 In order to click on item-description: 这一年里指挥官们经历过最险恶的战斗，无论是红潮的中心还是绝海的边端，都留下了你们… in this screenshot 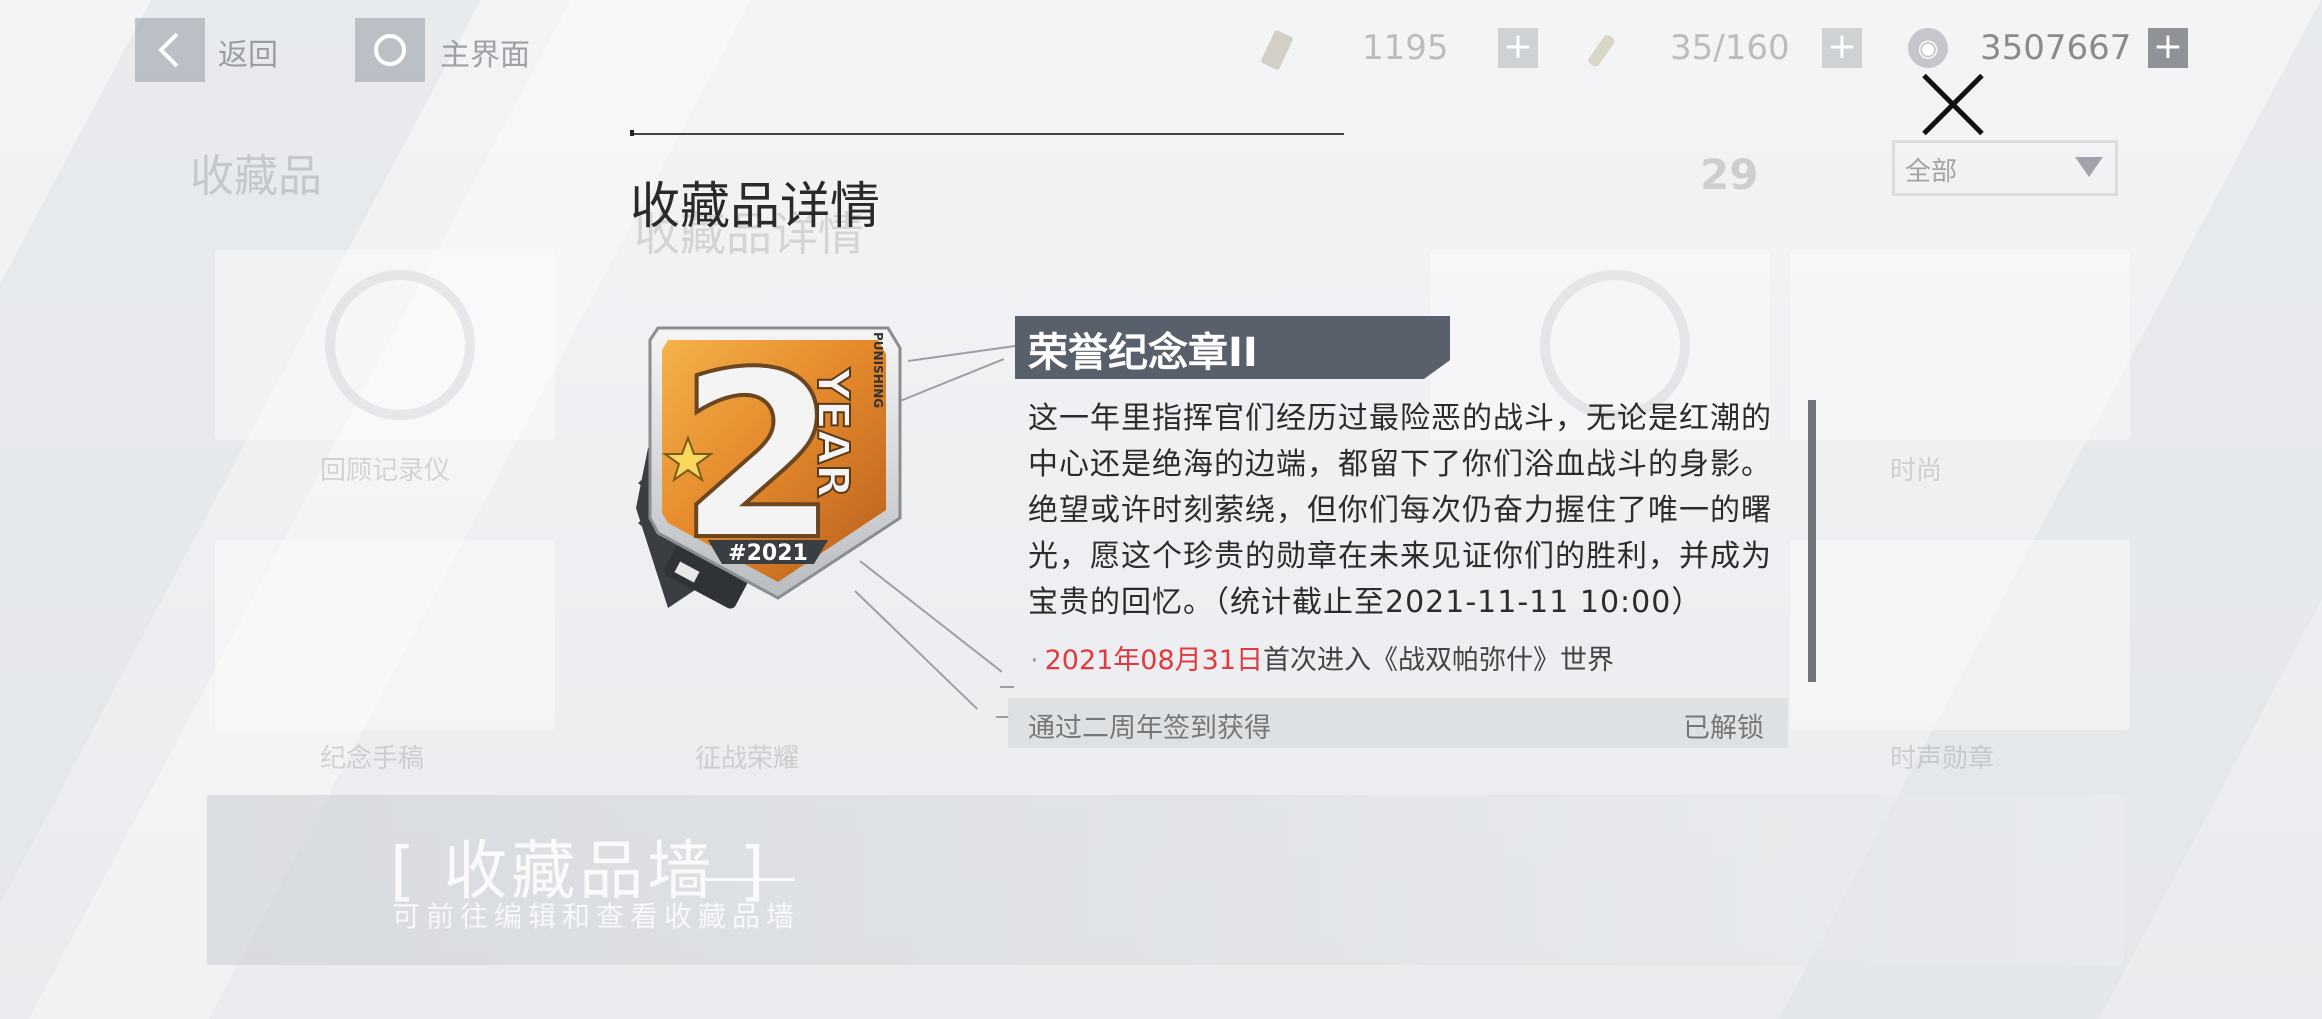, I will do `click(1400, 510)`.